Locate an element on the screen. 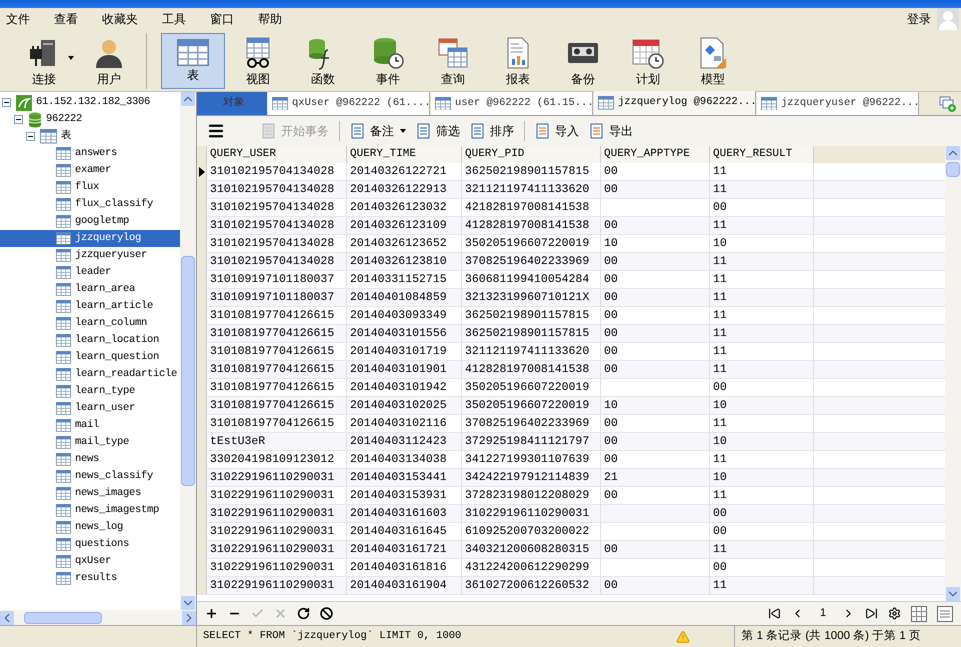  tree-item: news_classify is located at coordinates (114, 476).